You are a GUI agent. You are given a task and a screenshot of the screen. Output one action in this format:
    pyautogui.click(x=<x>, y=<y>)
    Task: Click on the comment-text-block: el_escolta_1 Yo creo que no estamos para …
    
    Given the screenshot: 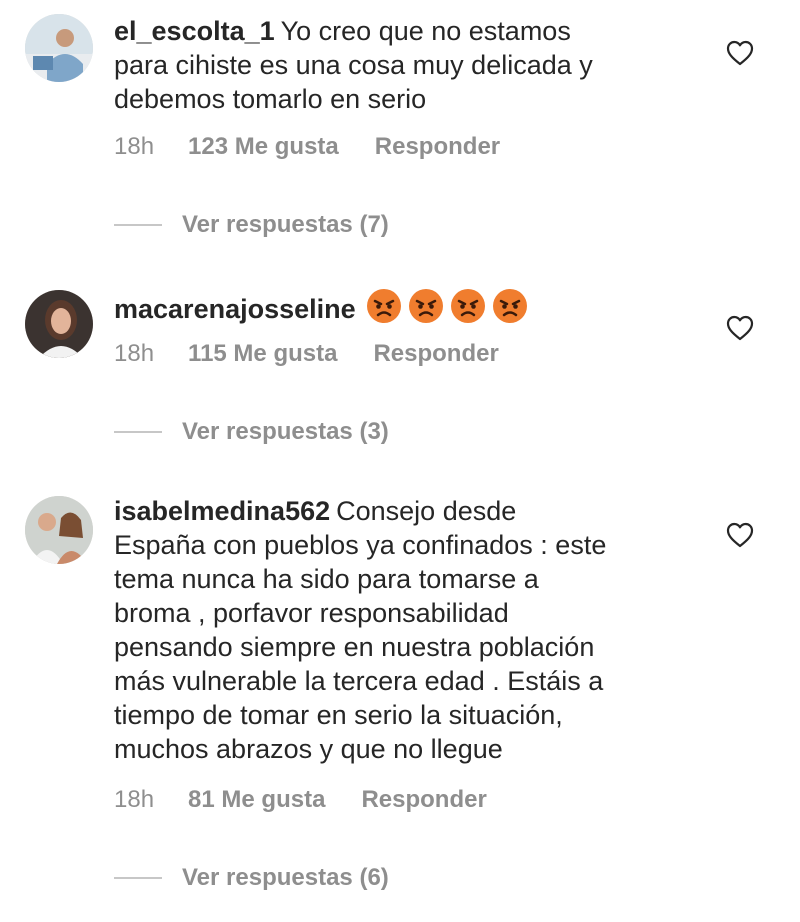 What is the action you would take?
    pyautogui.click(x=399, y=65)
    